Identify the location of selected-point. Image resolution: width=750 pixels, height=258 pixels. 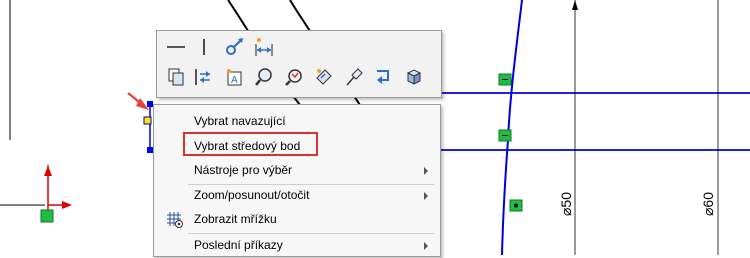
(147, 120).